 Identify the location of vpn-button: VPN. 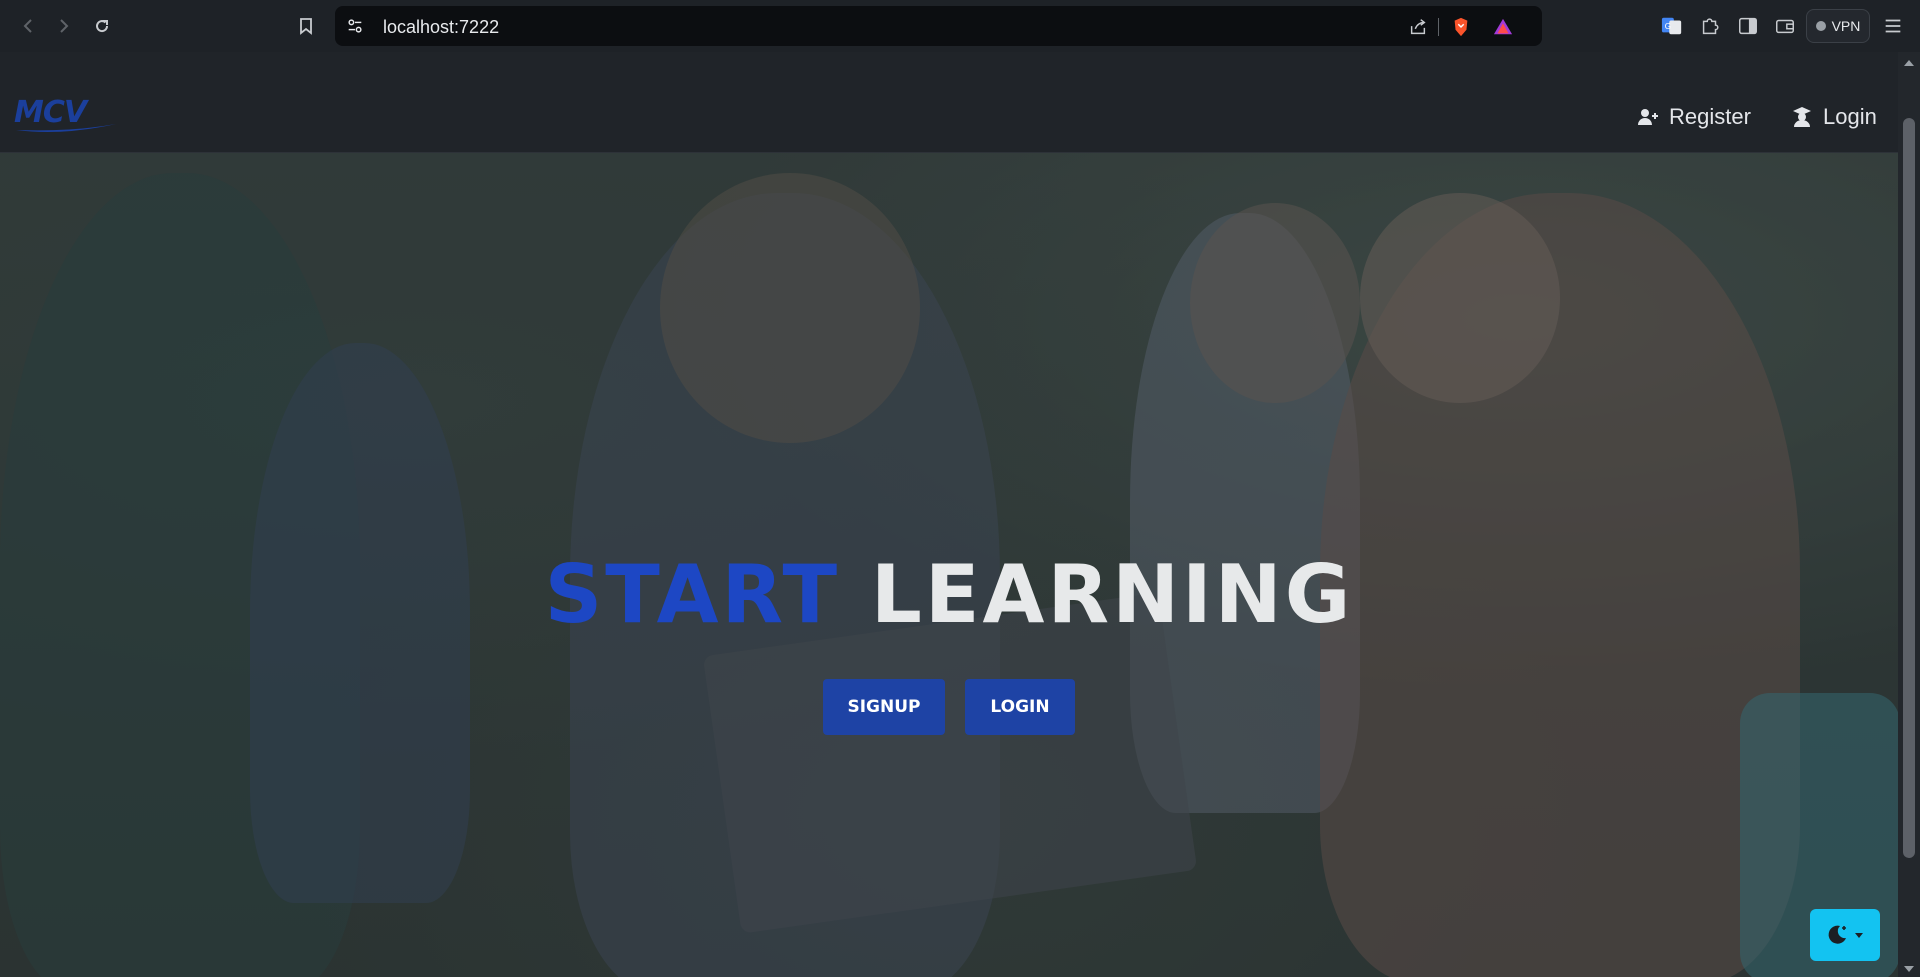
(1838, 26).